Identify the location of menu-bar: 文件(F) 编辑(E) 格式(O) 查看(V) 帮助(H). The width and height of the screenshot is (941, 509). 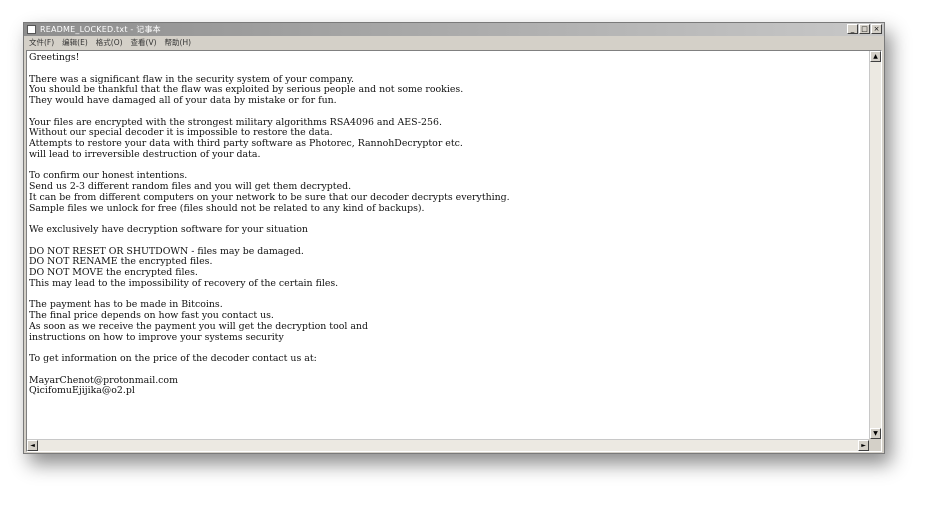
(454, 42).